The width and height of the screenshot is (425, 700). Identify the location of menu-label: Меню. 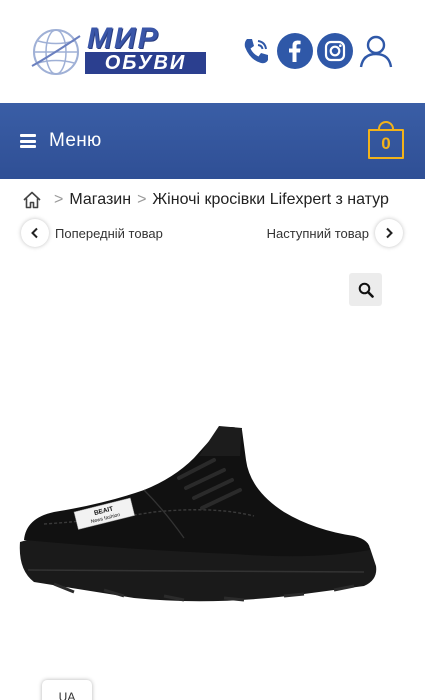
(75, 140).